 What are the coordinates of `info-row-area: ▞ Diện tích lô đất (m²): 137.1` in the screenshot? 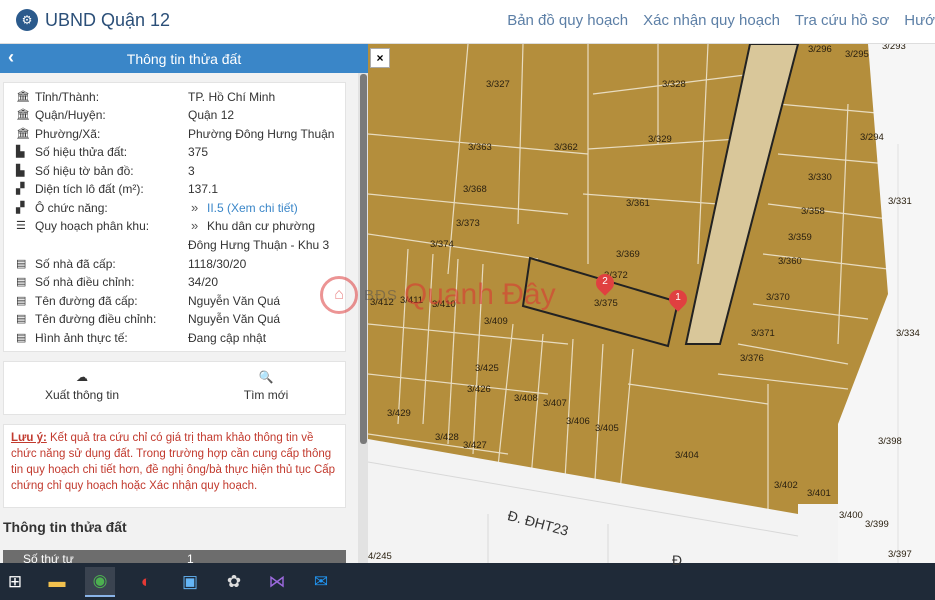 It's located at (175, 189).